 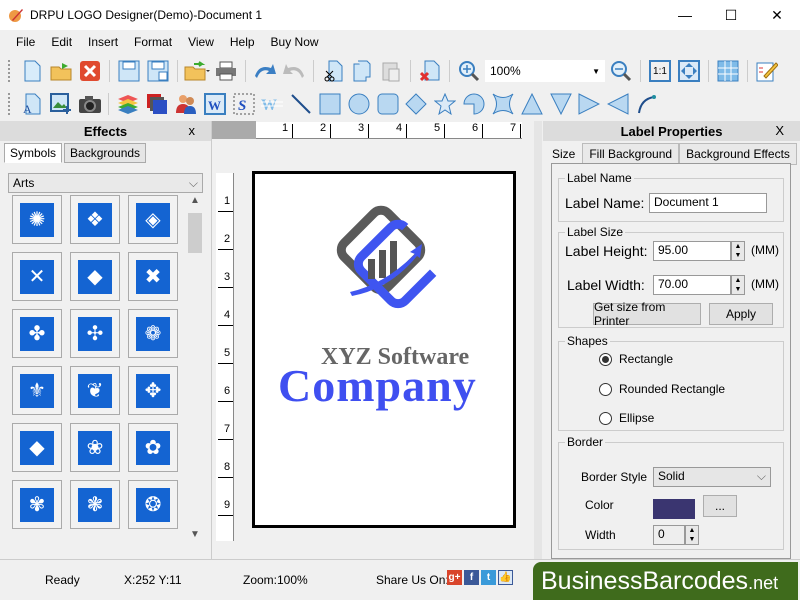 I want to click on users-icon, so click(x=186, y=104).